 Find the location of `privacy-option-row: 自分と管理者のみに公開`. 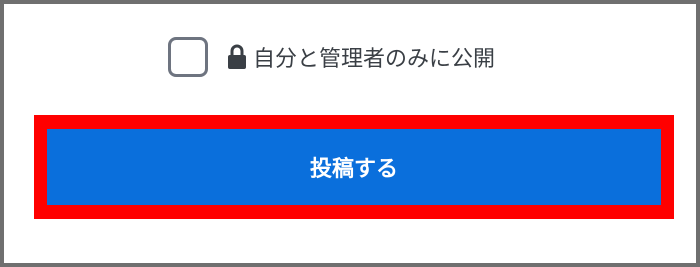

privacy-option-row: 自分と管理者のみに公開 is located at coordinates (331, 57).